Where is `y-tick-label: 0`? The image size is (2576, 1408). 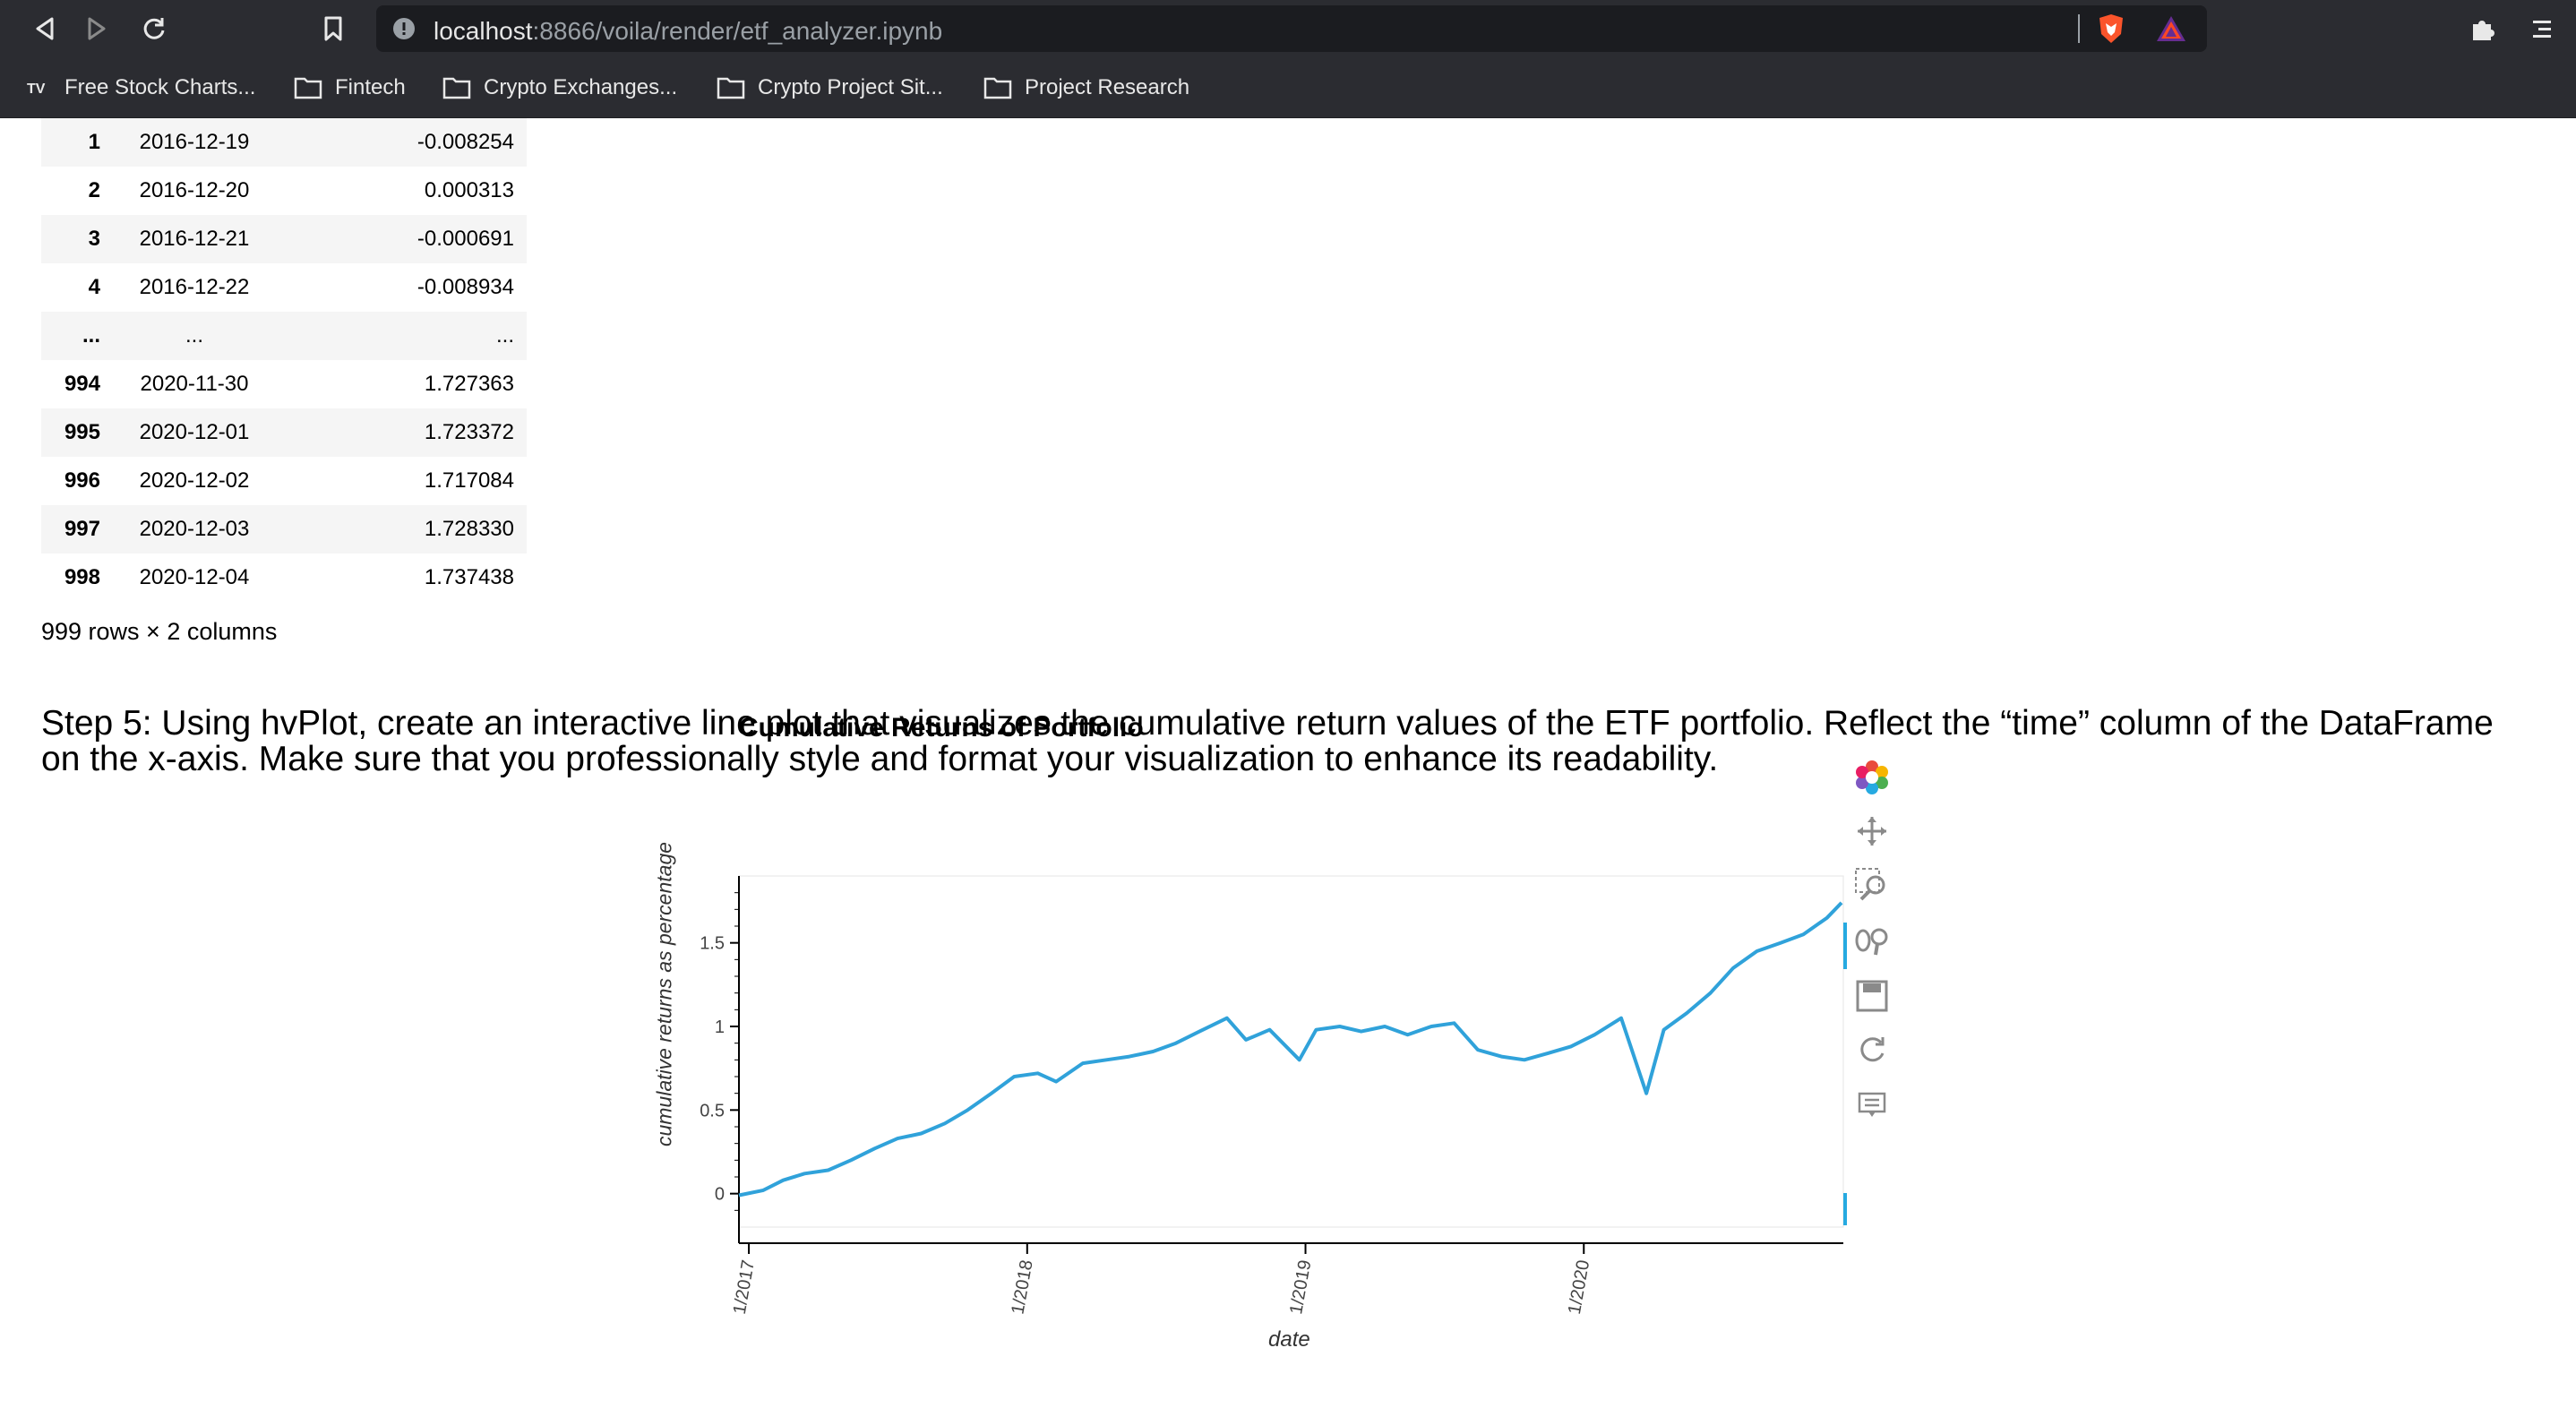
y-tick-label: 0 is located at coordinates (720, 1195).